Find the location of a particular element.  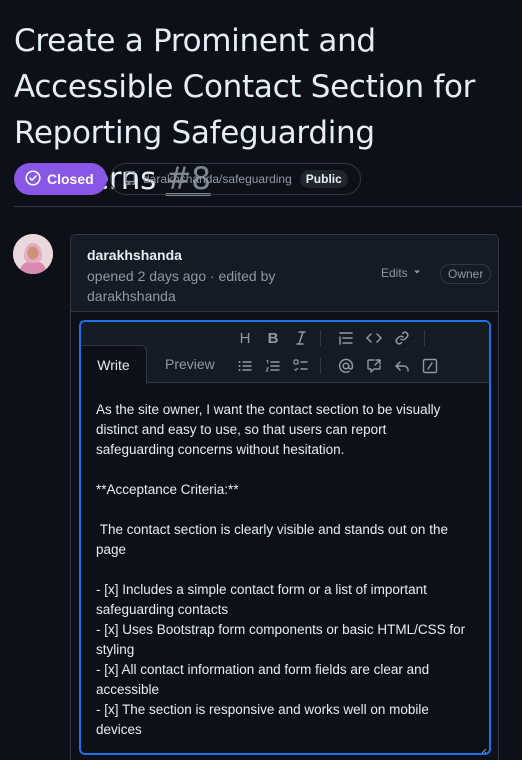

task-list-icon is located at coordinates (301, 366).